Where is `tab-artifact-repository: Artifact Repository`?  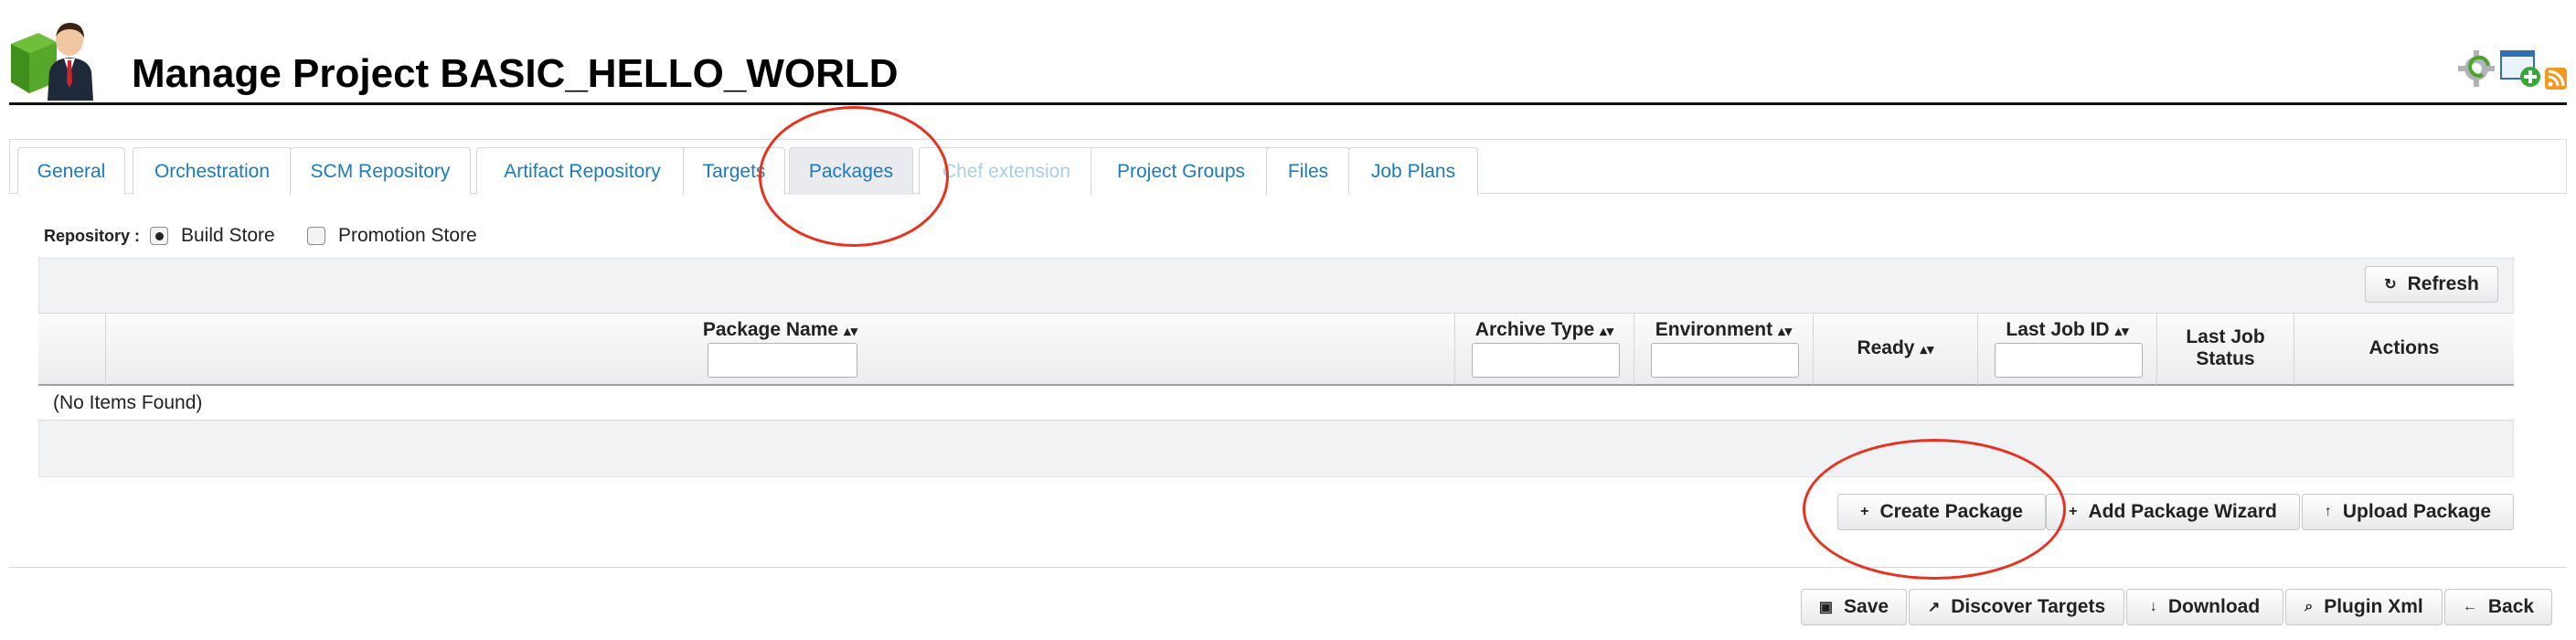
tab-artifact-repository: Artifact Repository is located at coordinates (582, 171).